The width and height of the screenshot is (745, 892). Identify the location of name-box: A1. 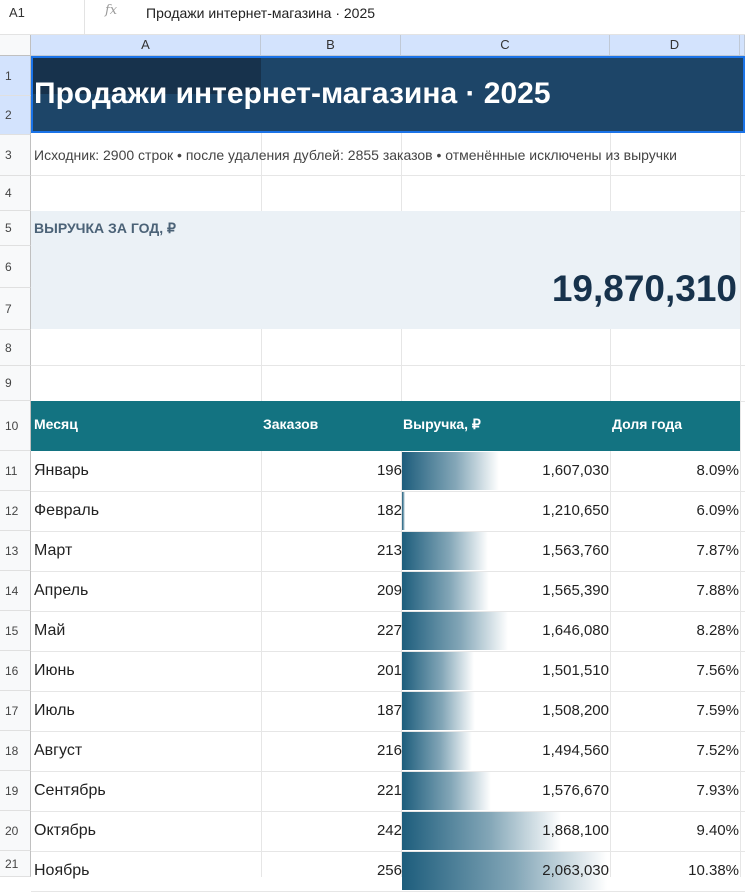
(42, 17).